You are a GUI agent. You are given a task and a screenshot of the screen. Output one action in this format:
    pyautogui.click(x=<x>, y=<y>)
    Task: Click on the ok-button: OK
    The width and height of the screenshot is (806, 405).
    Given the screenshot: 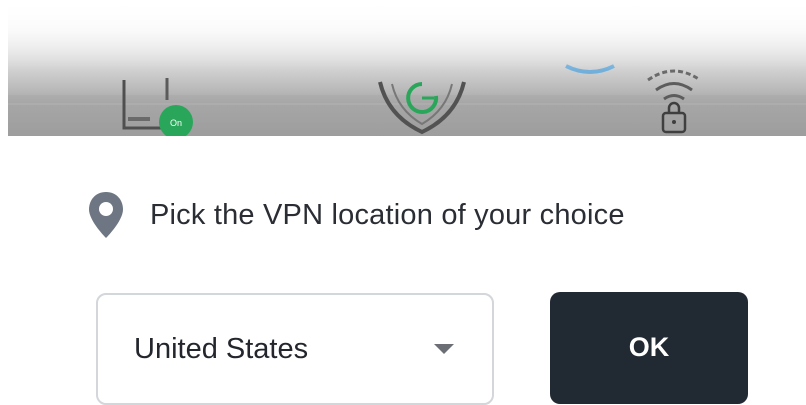 What is the action you would take?
    pyautogui.click(x=649, y=348)
    